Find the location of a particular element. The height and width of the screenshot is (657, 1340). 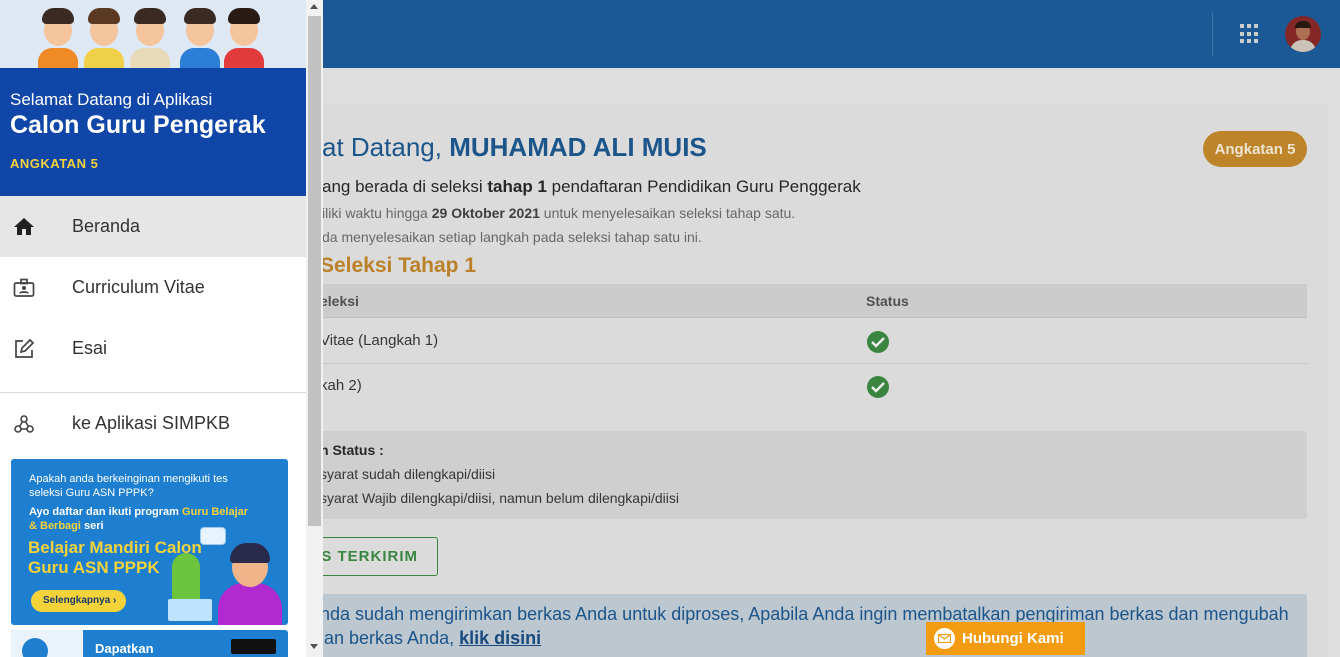

webhook-icon is located at coordinates (24, 424).